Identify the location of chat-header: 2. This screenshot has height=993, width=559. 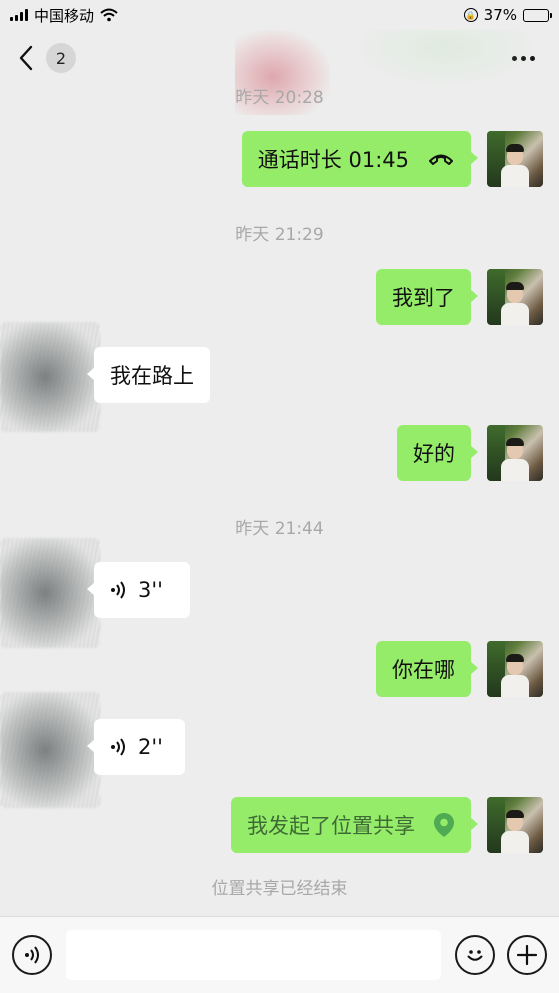
(279, 72).